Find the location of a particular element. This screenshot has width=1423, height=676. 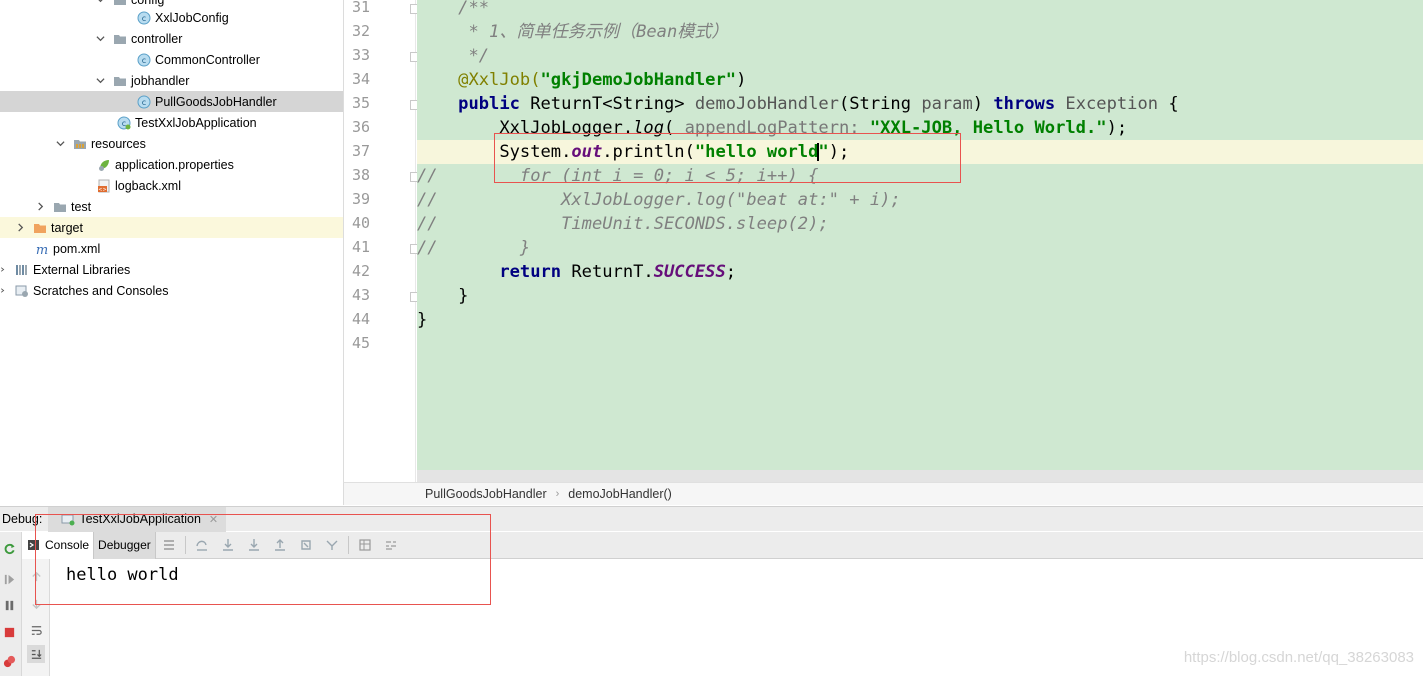

svg-text: c is located at coordinates (144, 60).